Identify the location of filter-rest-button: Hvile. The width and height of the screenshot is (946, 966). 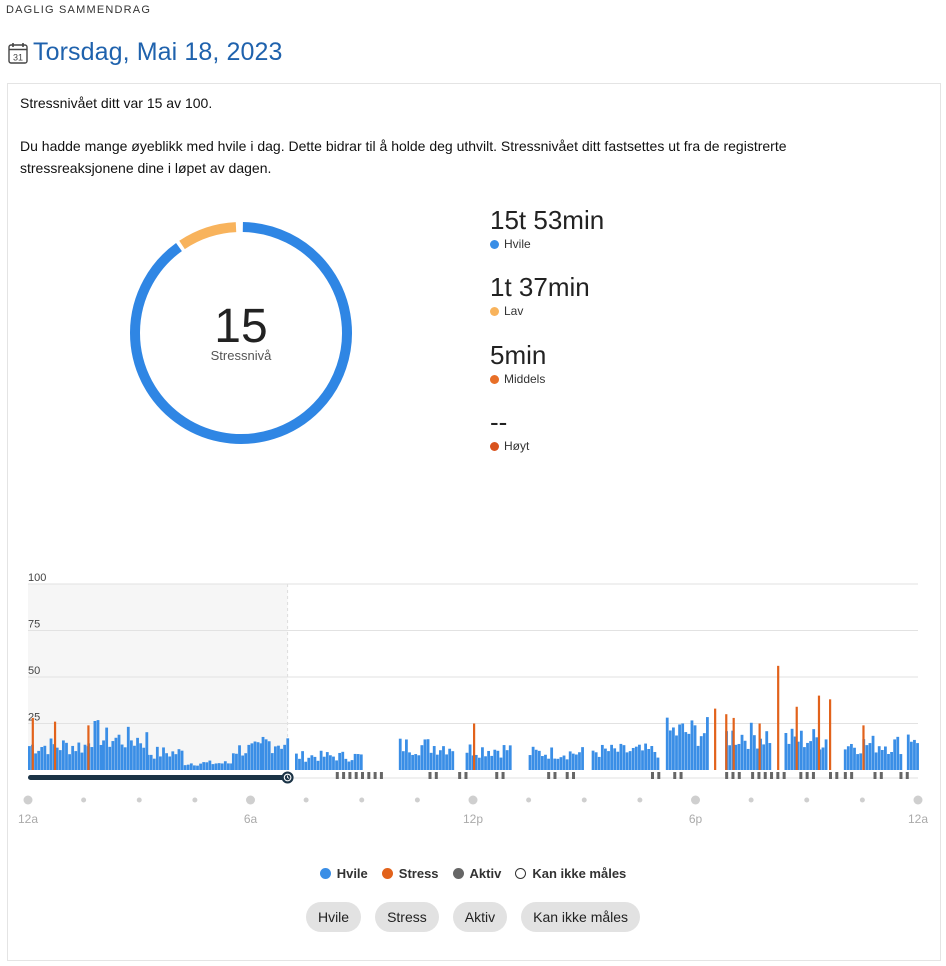
(333, 917).